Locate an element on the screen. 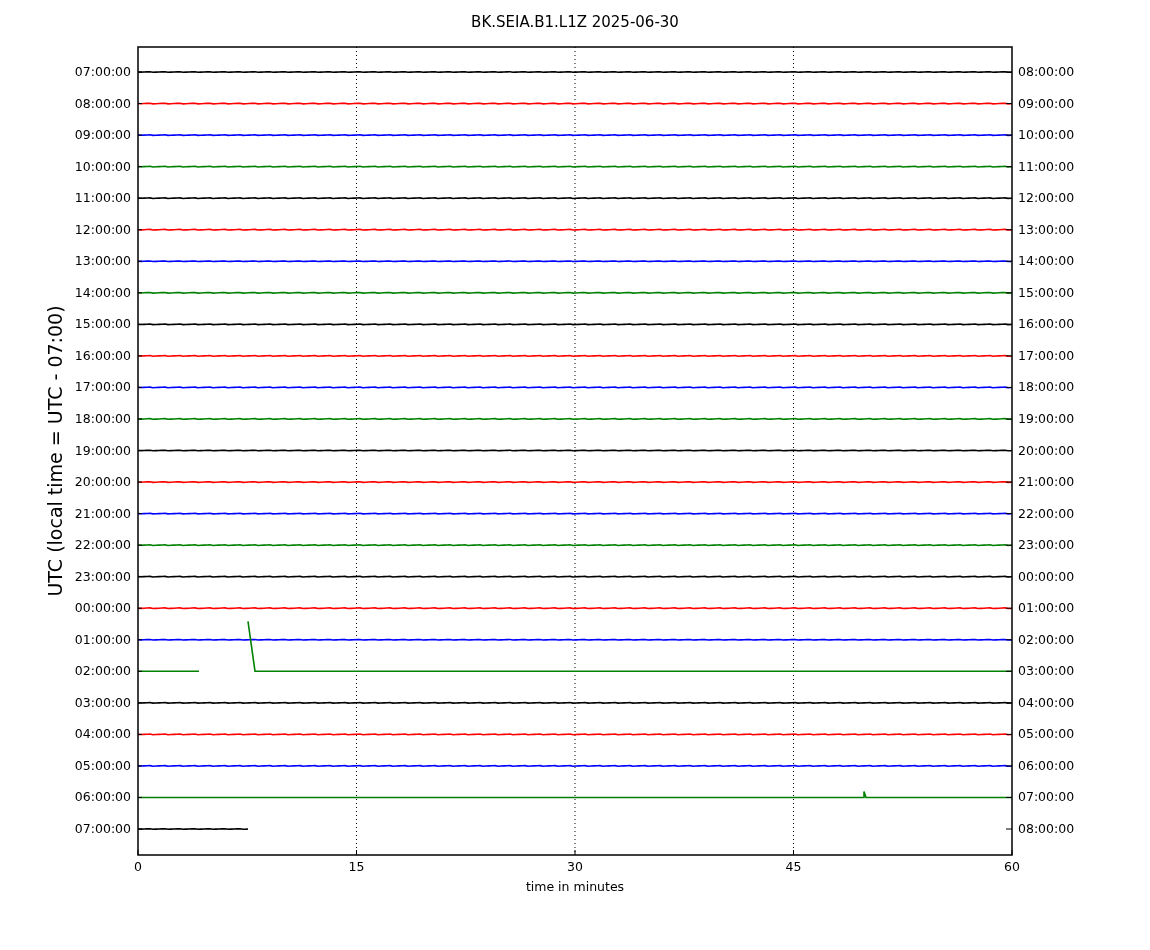 This screenshot has width=1150, height=950. x-tick-label: 0 is located at coordinates (138, 866).